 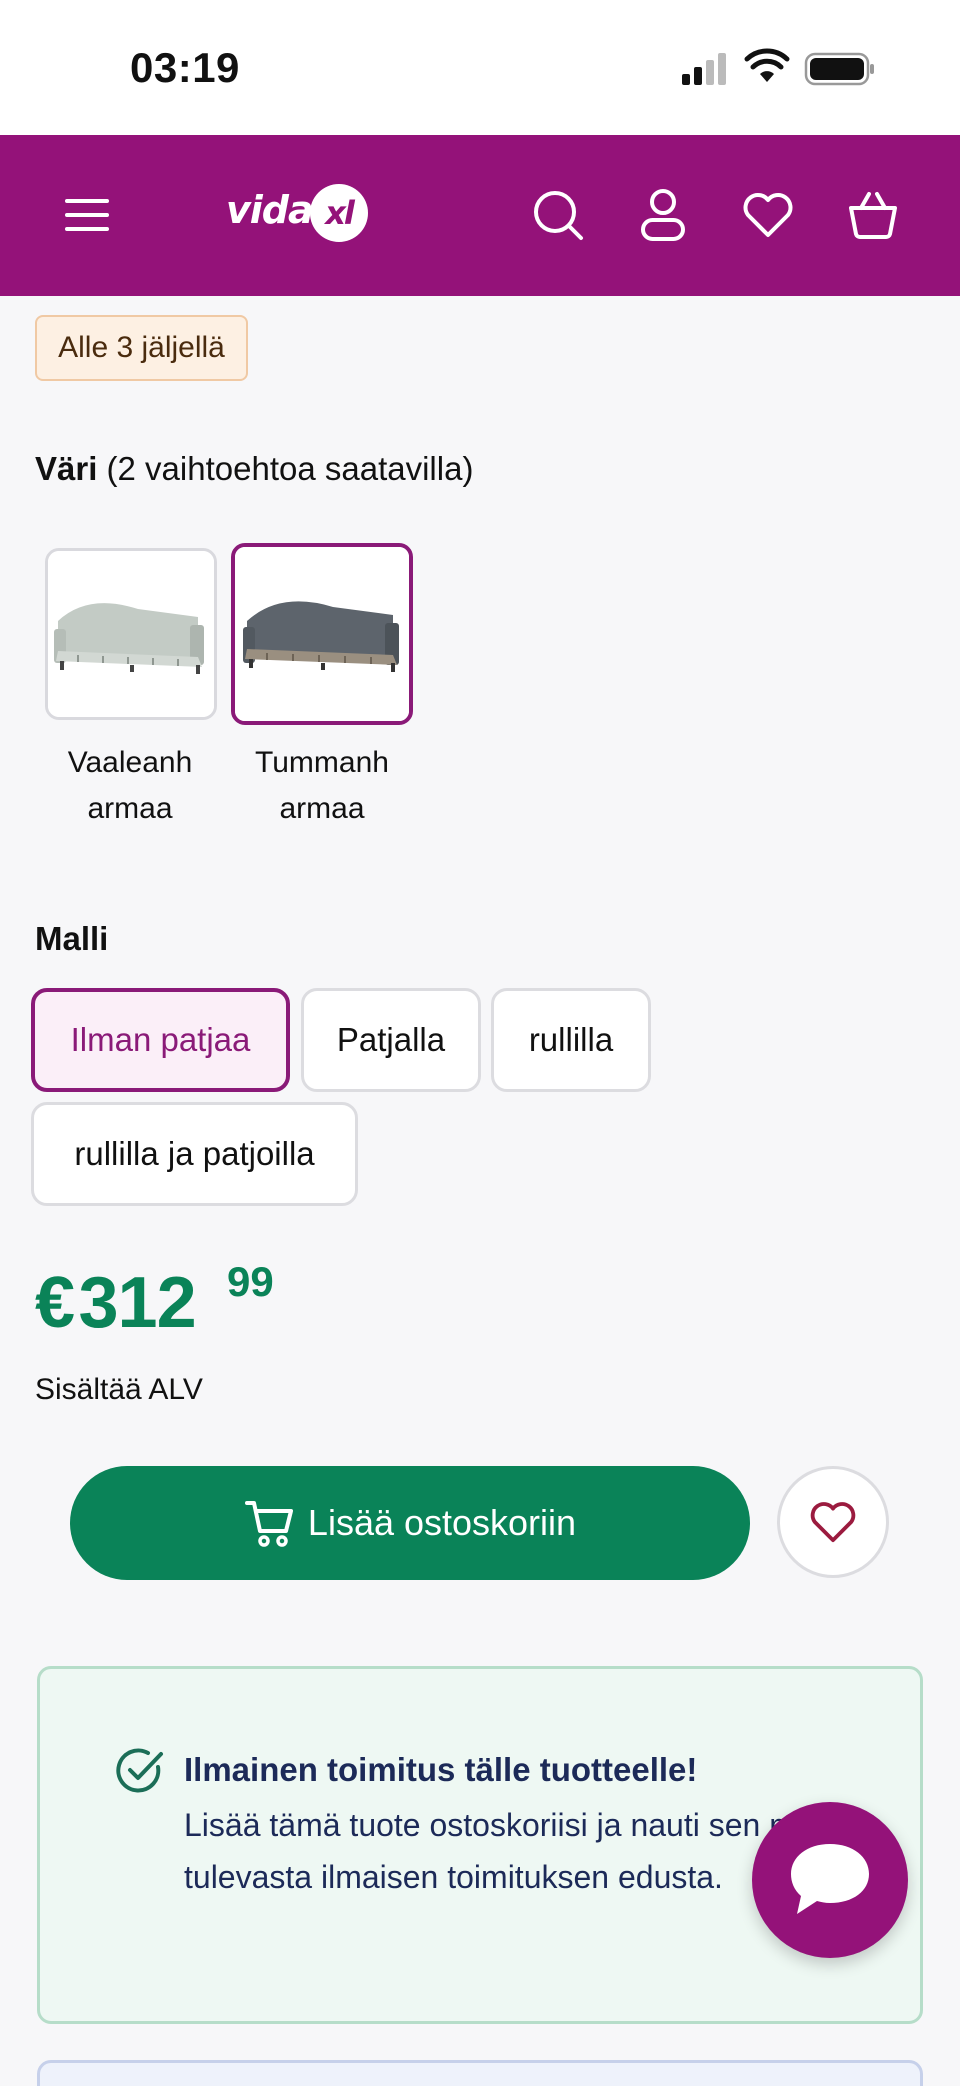 What do you see at coordinates (442, 1522) in the screenshot?
I see `add-to-cart-label: Lisää ostoskoriin` at bounding box center [442, 1522].